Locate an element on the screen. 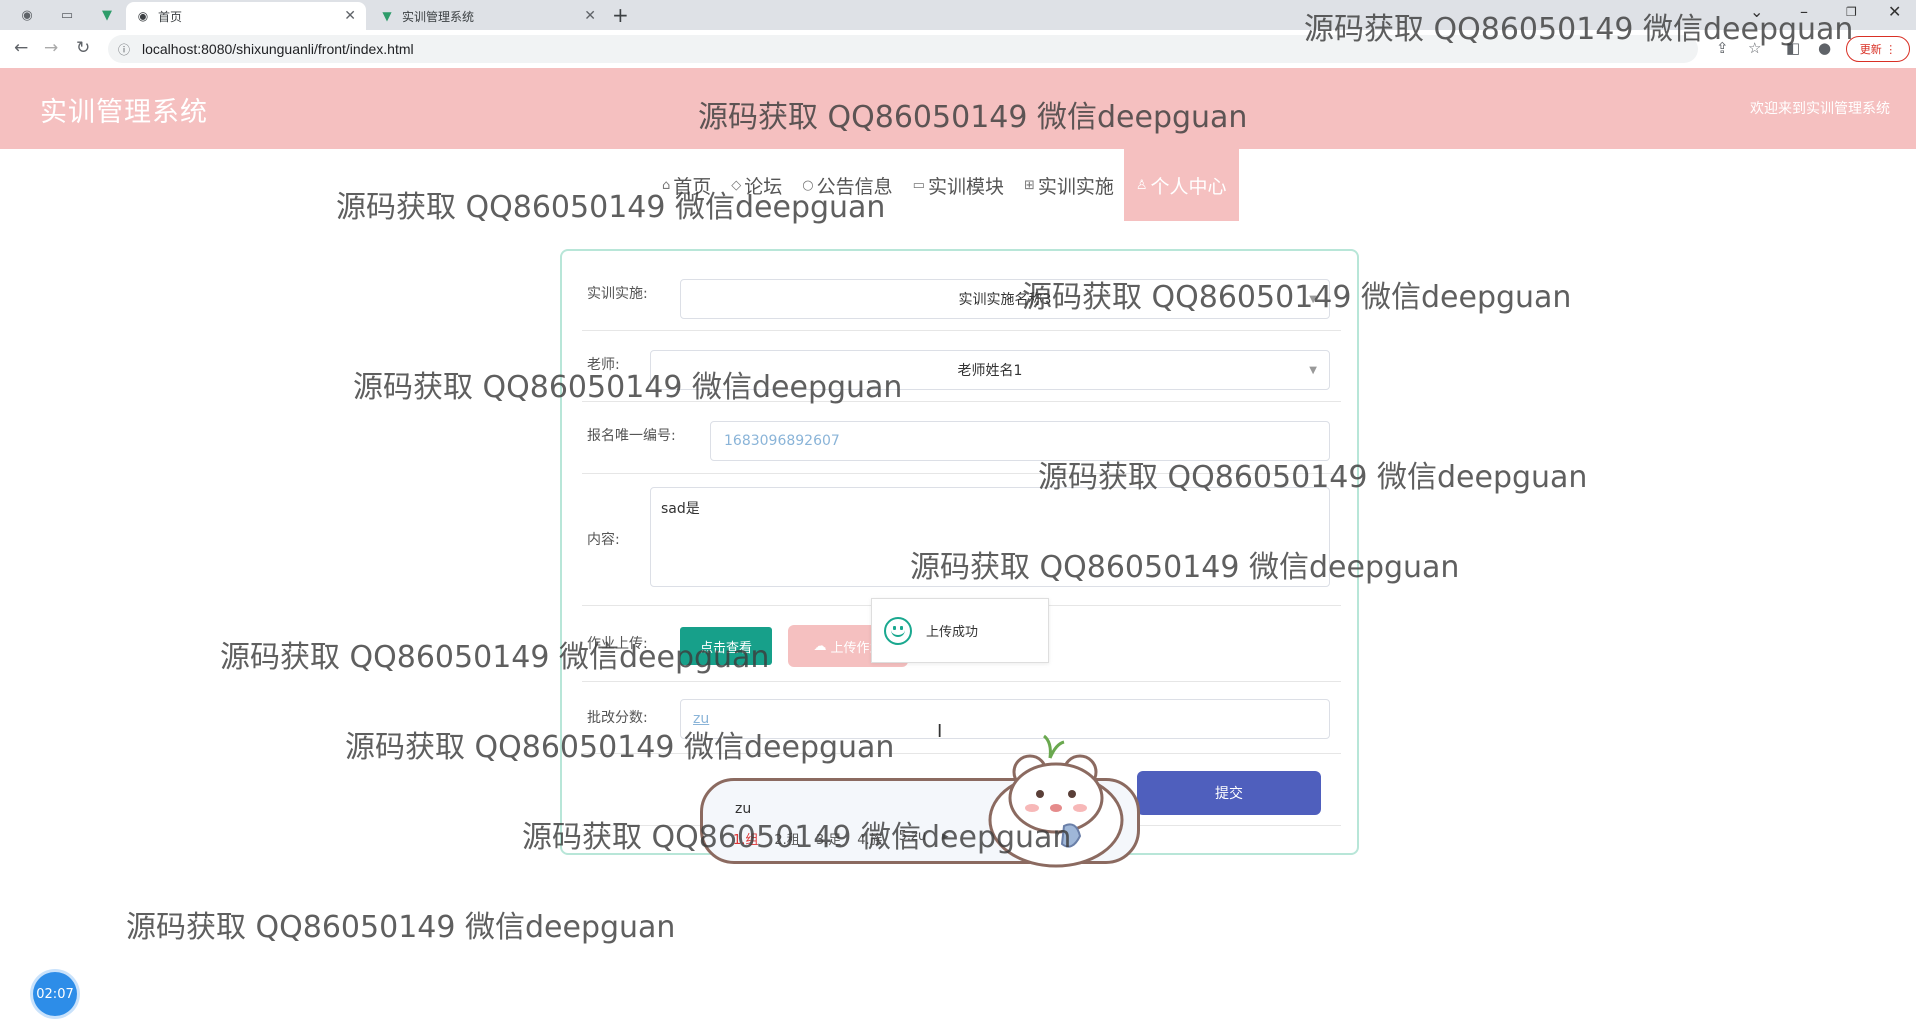  bulletin-icon: ○ is located at coordinates (808, 185).